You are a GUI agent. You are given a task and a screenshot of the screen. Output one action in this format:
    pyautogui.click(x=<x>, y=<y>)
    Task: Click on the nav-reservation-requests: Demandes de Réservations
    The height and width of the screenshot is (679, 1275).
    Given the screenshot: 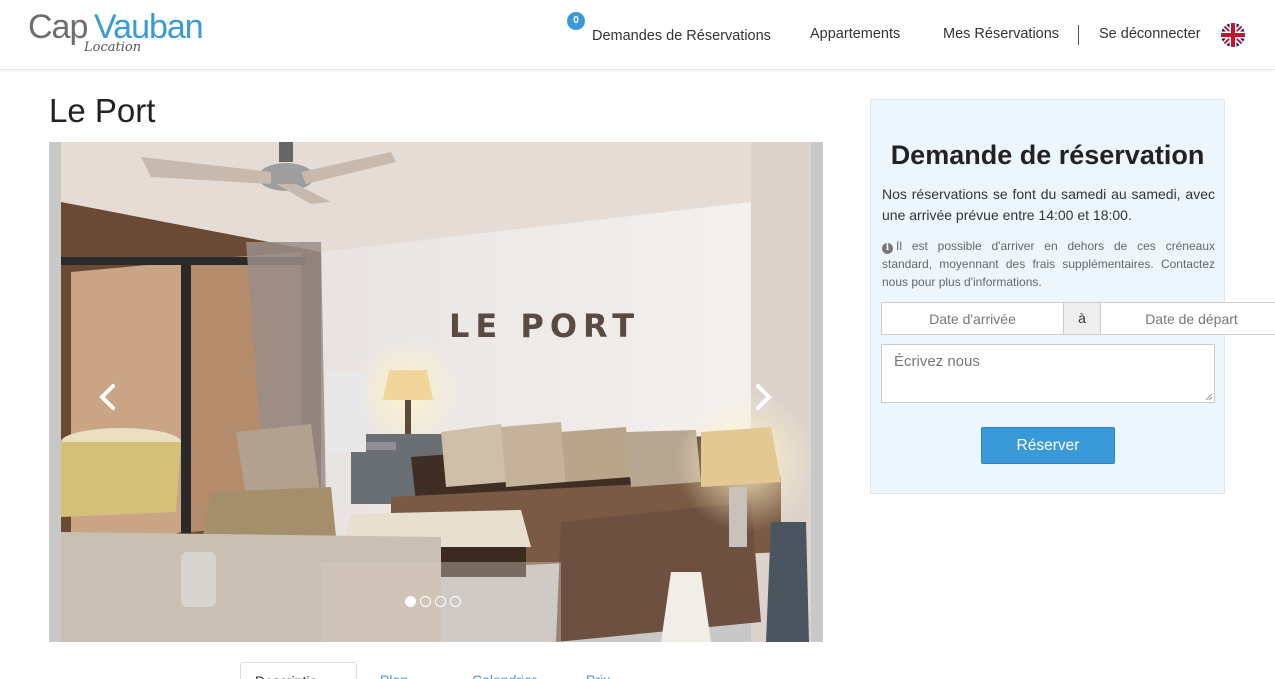 What is the action you would take?
    pyautogui.click(x=681, y=36)
    